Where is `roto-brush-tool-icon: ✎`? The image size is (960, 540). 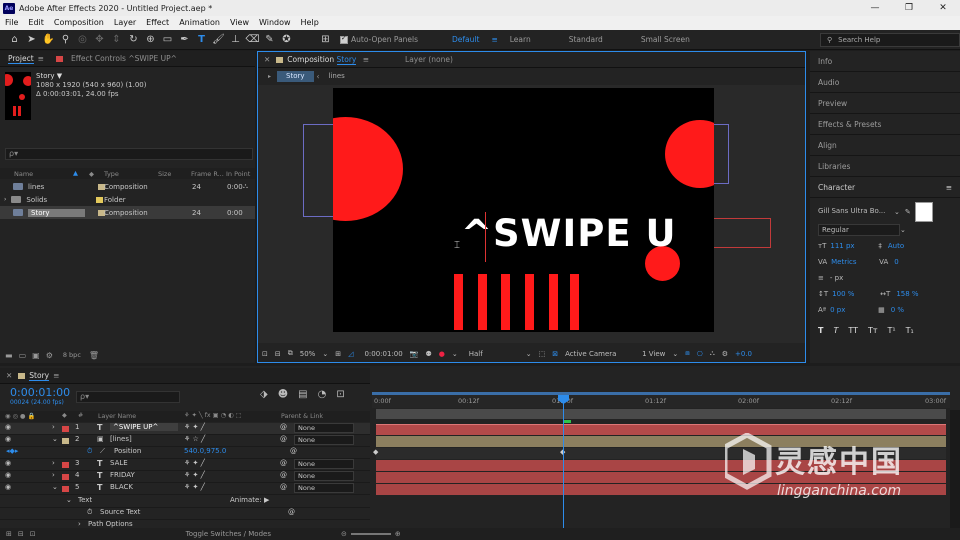
roto-brush-tool-icon: ✎ is located at coordinates (269, 40).